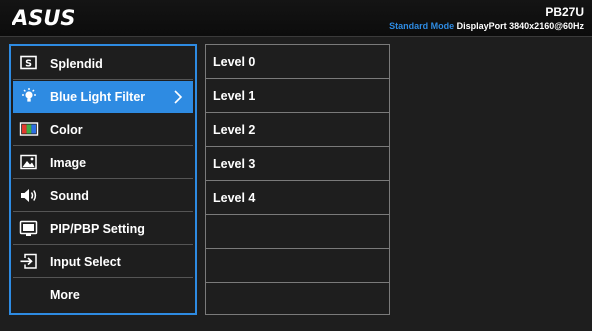  What do you see at coordinates (234, 130) in the screenshot?
I see `option-label: Level 2` at bounding box center [234, 130].